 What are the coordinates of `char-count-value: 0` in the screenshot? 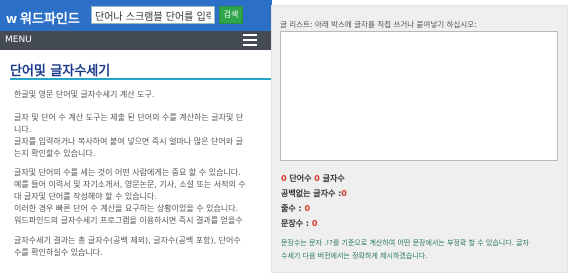 It's located at (317, 178).